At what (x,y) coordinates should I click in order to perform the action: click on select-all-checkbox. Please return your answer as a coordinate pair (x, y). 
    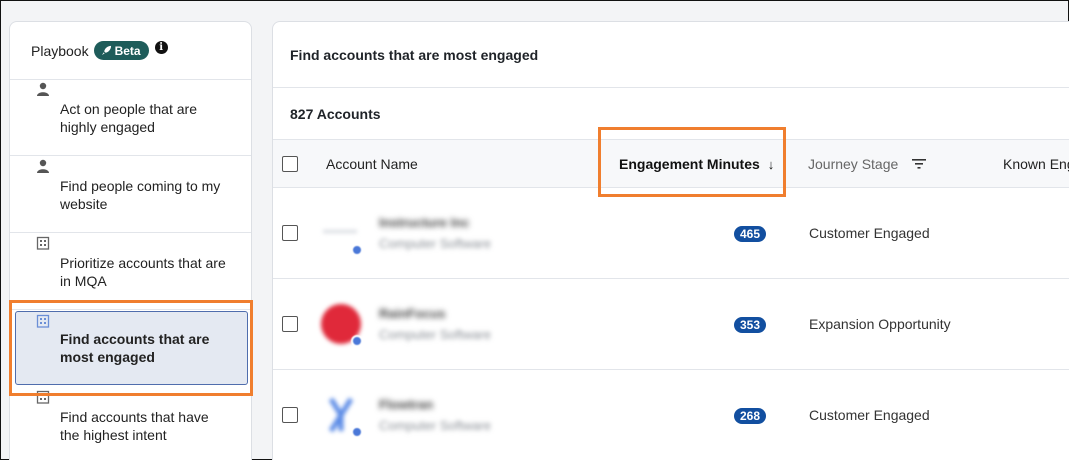
    Looking at the image, I should click on (290, 164).